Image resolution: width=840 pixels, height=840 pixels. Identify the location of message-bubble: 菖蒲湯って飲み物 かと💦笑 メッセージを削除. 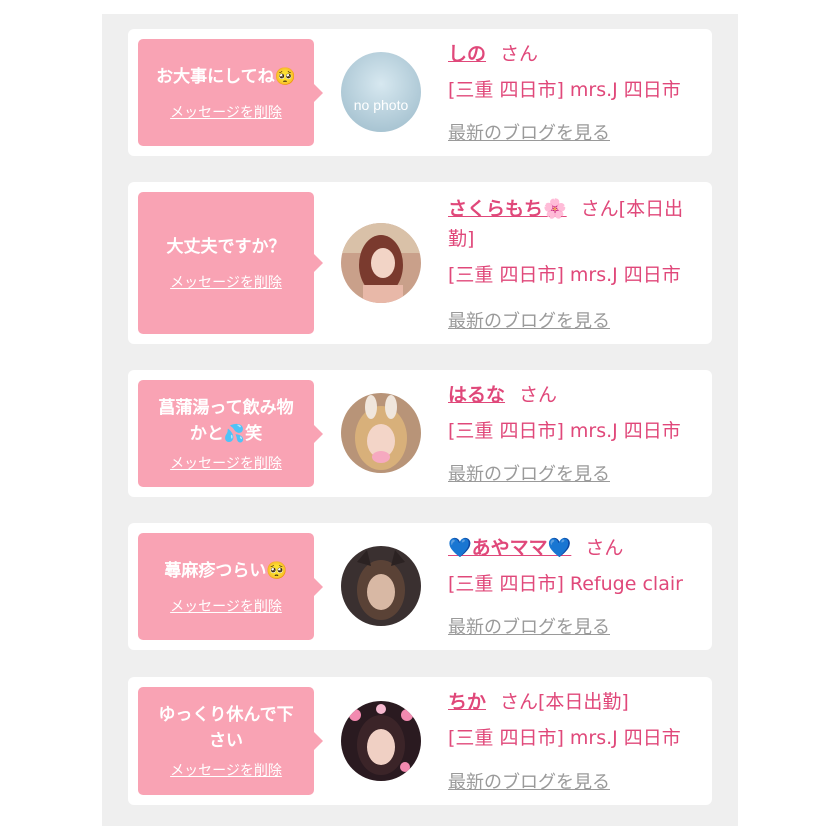
(230, 433).